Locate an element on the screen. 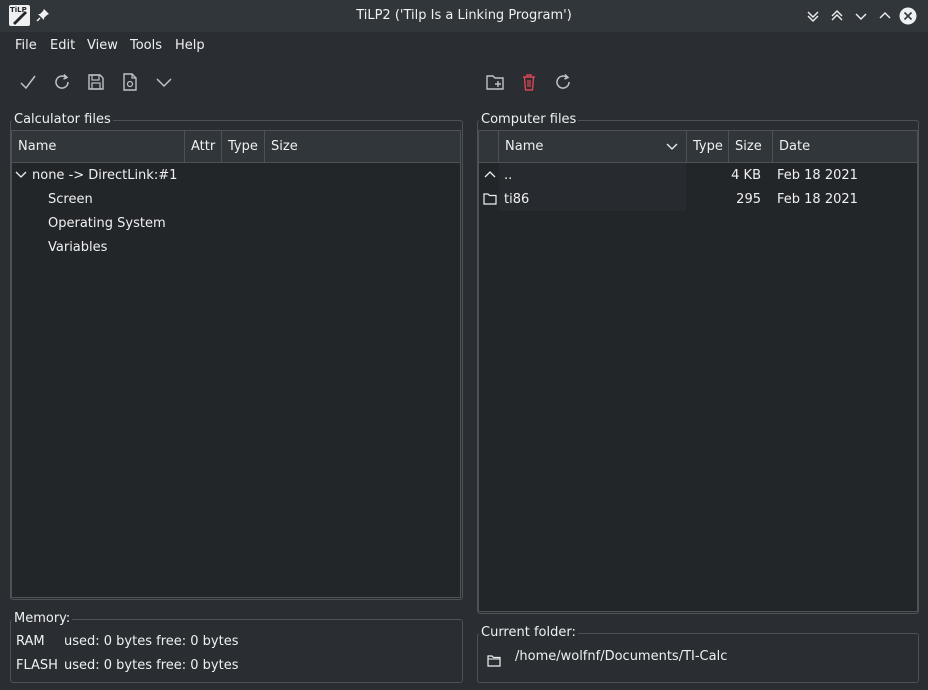 The image size is (928, 690). close-icon is located at coordinates (908, 16).